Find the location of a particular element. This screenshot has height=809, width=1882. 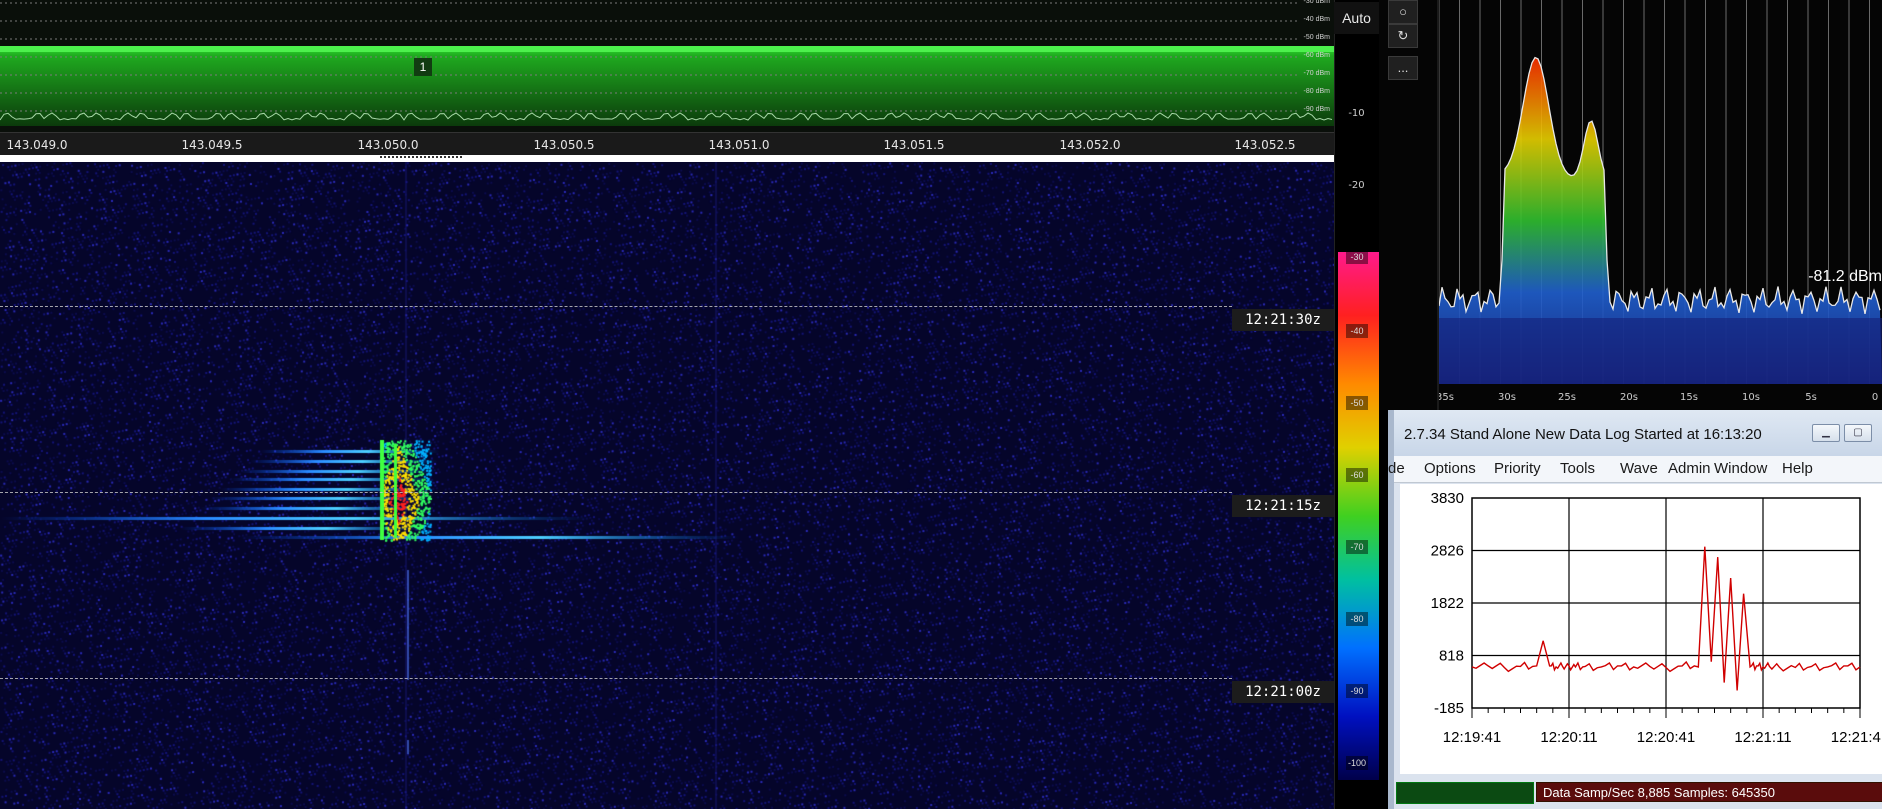

scope-x-tick: 35s is located at coordinates (1446, 397).